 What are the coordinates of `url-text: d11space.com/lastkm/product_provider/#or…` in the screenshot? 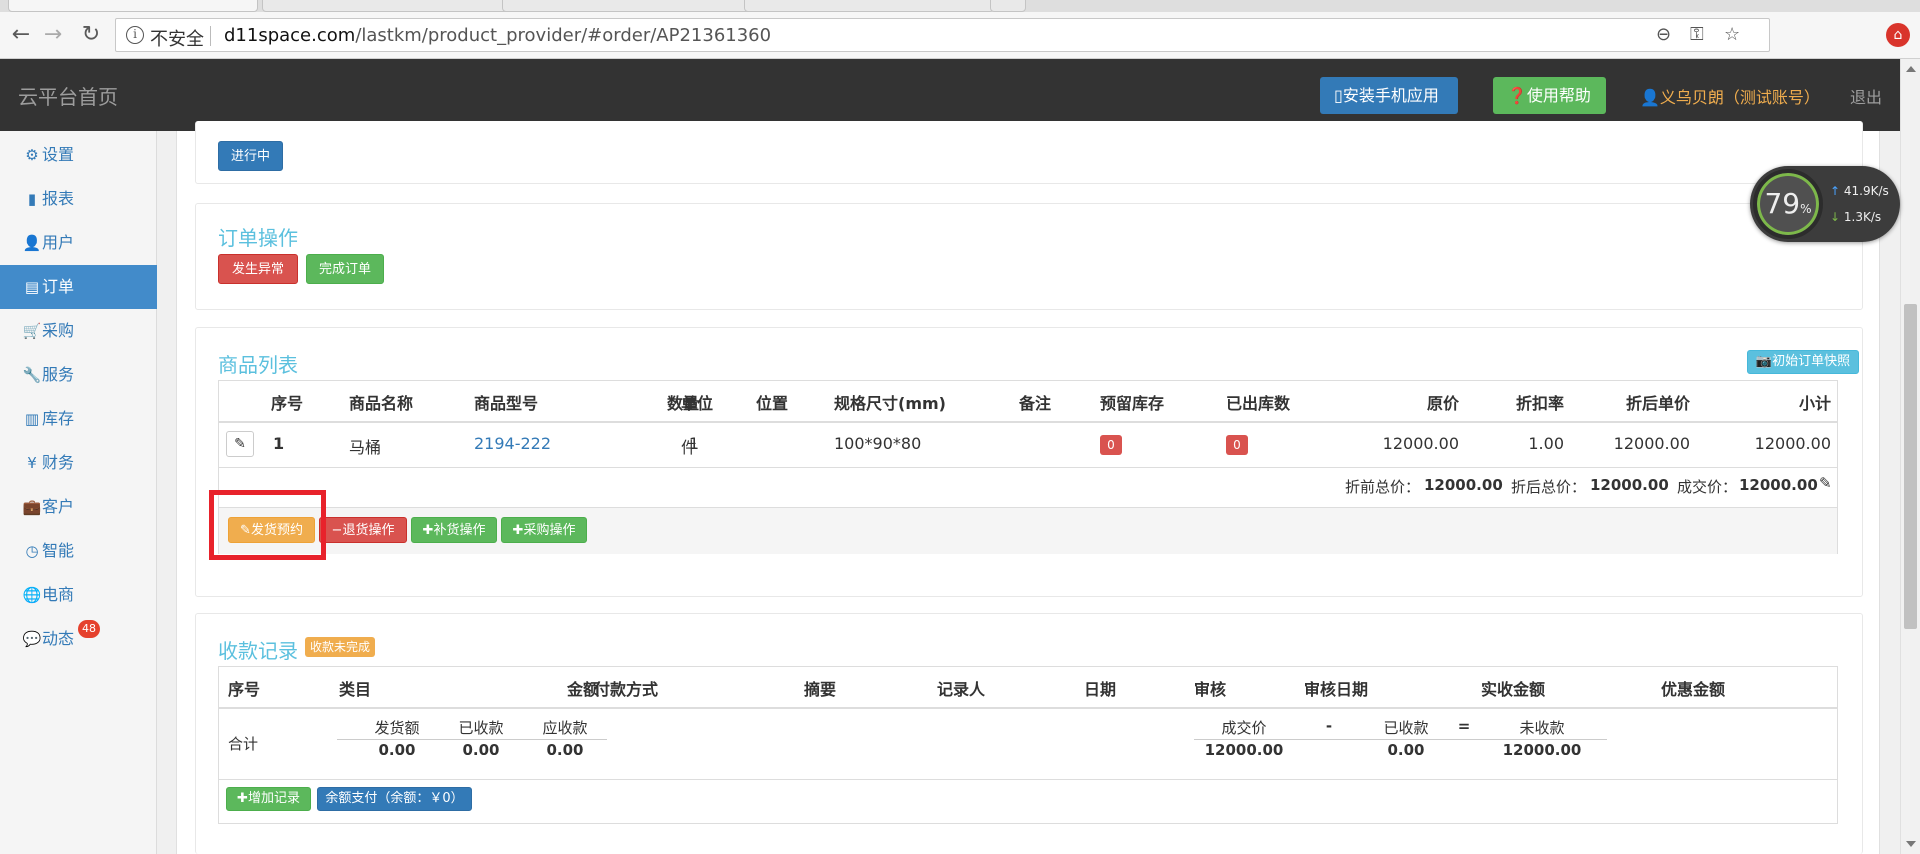 It's located at (497, 35).